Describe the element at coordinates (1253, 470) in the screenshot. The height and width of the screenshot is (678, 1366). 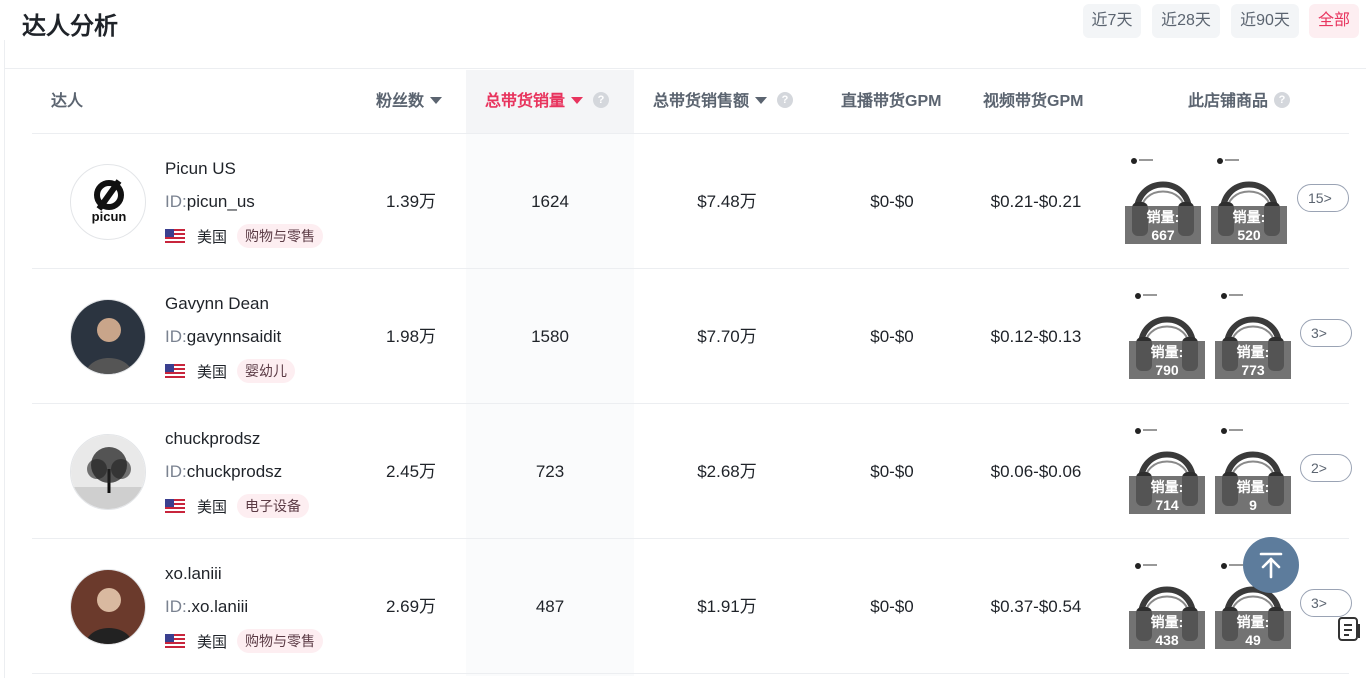
I see `store-product-thumb: 销量: 9` at that location.